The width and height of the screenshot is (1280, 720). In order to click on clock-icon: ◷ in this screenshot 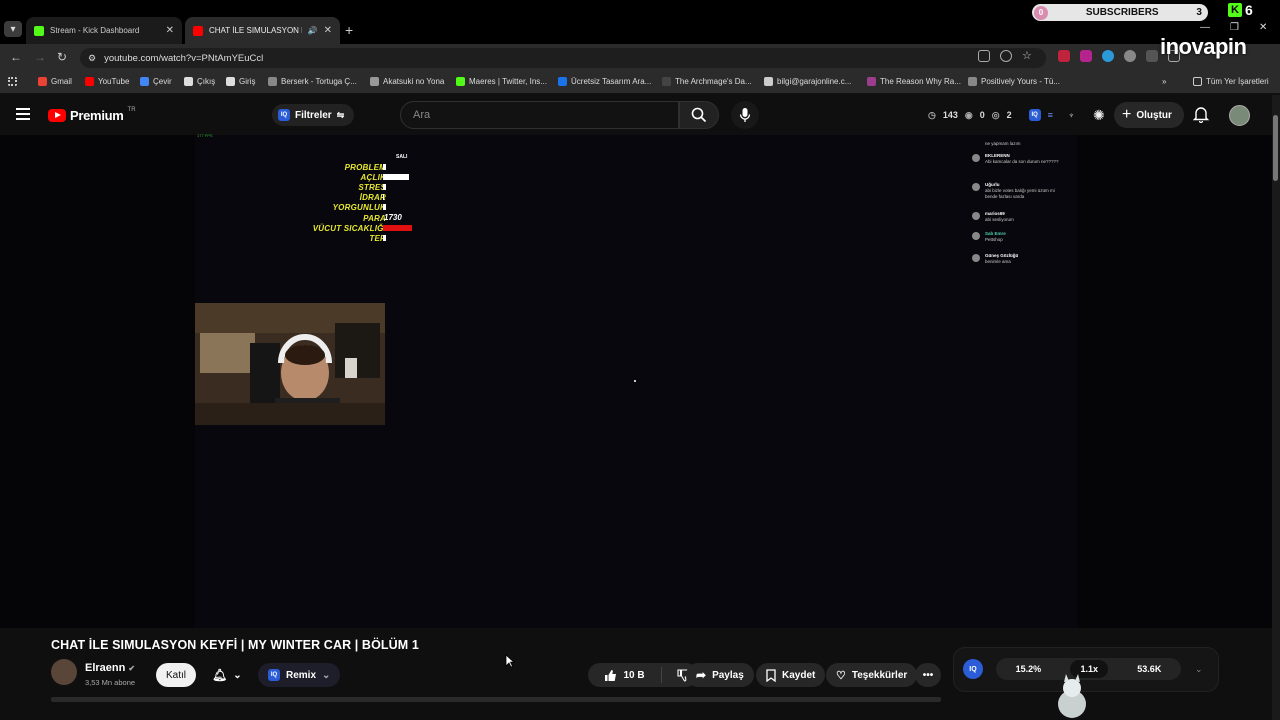, I will do `click(932, 114)`.